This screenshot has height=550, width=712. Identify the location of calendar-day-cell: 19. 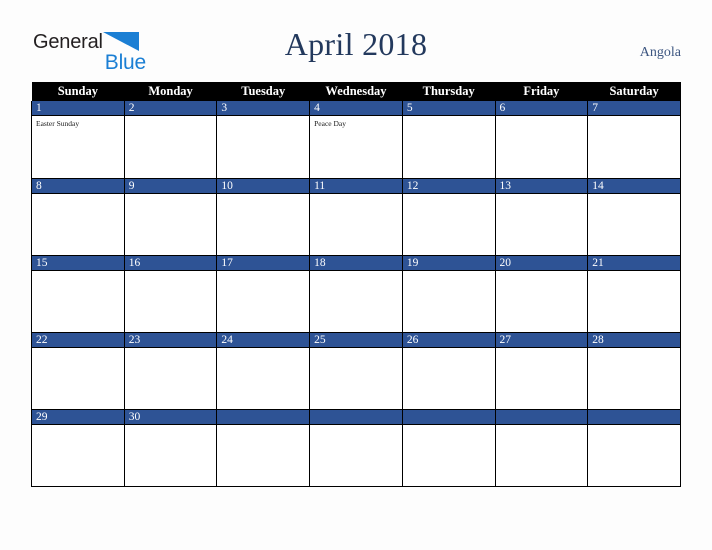
(448, 294).